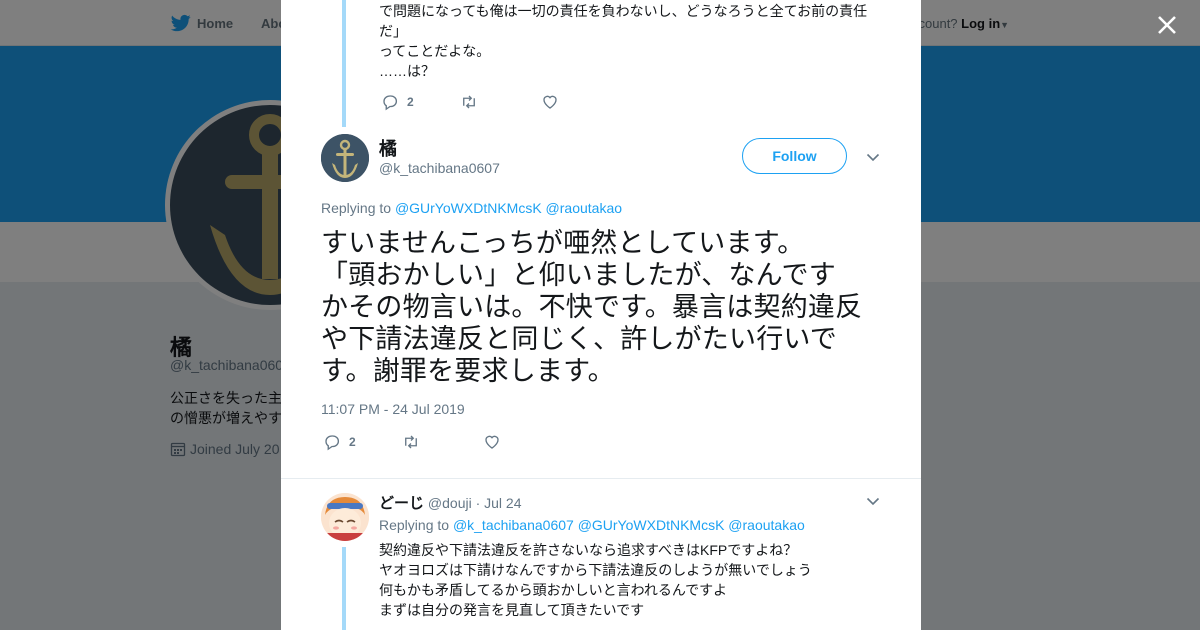  What do you see at coordinates (1167, 25) in the screenshot?
I see `close-icon` at bounding box center [1167, 25].